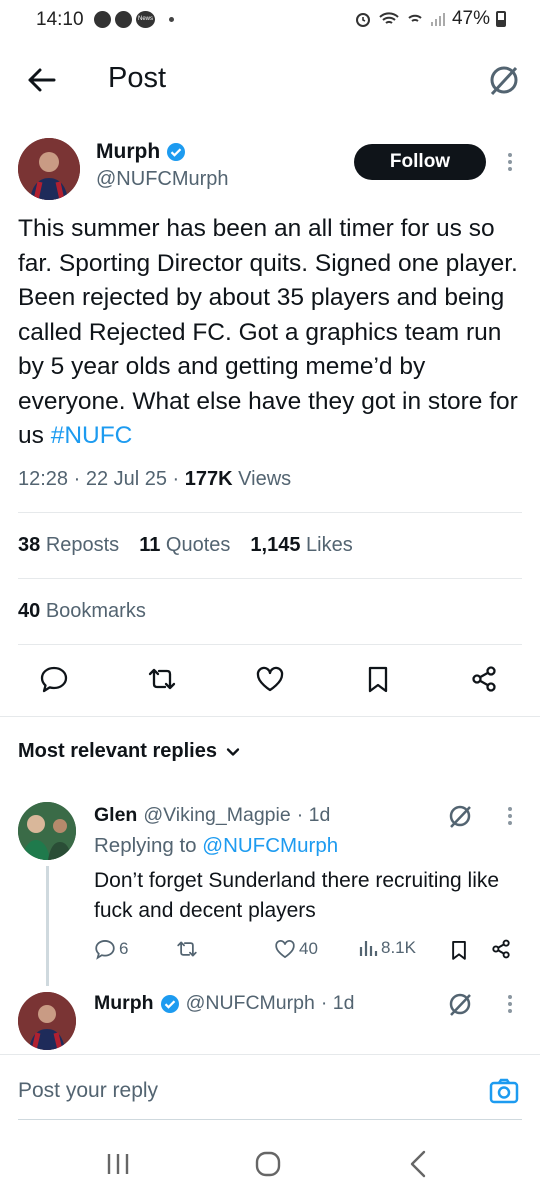 The height and width of the screenshot is (1199, 540). Describe the element at coordinates (415, 18) in the screenshot. I see `wifi-calling-icon` at that location.